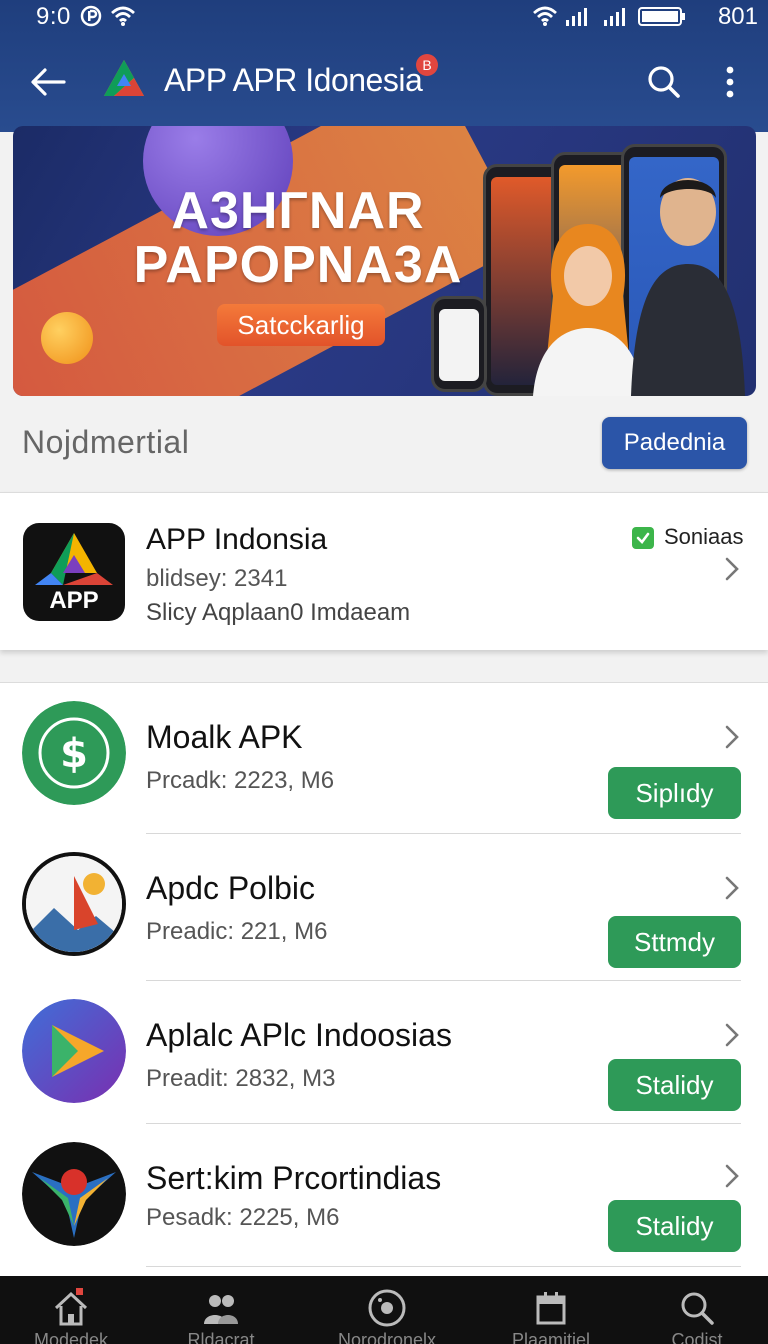 Image resolution: width=768 pixels, height=1344 pixels. What do you see at coordinates (387, 1337) in the screenshot?
I see `nav-label: Norodronelx` at bounding box center [387, 1337].